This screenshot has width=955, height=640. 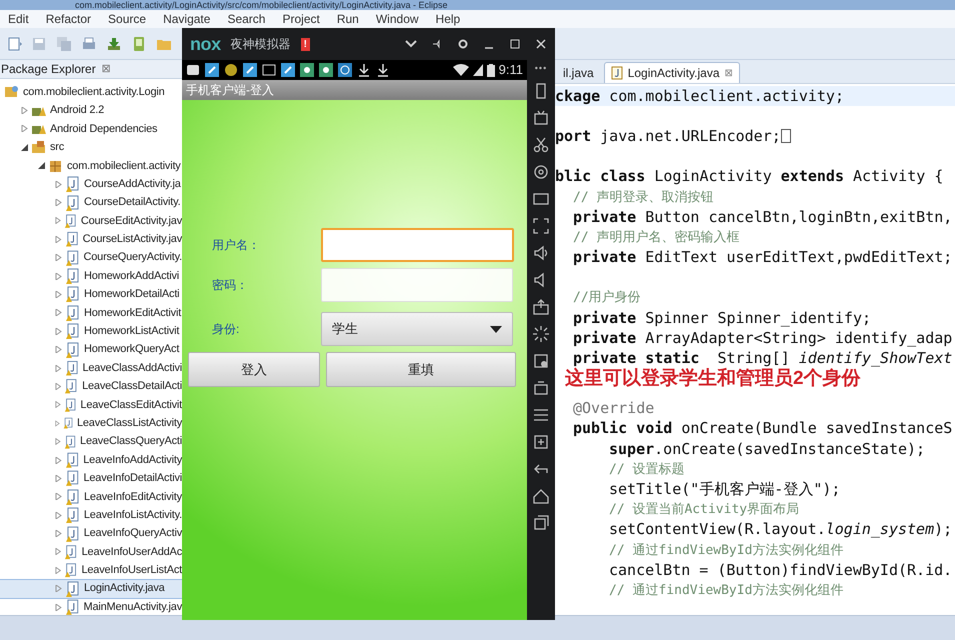 I want to click on volume-up-icon, so click(x=541, y=253).